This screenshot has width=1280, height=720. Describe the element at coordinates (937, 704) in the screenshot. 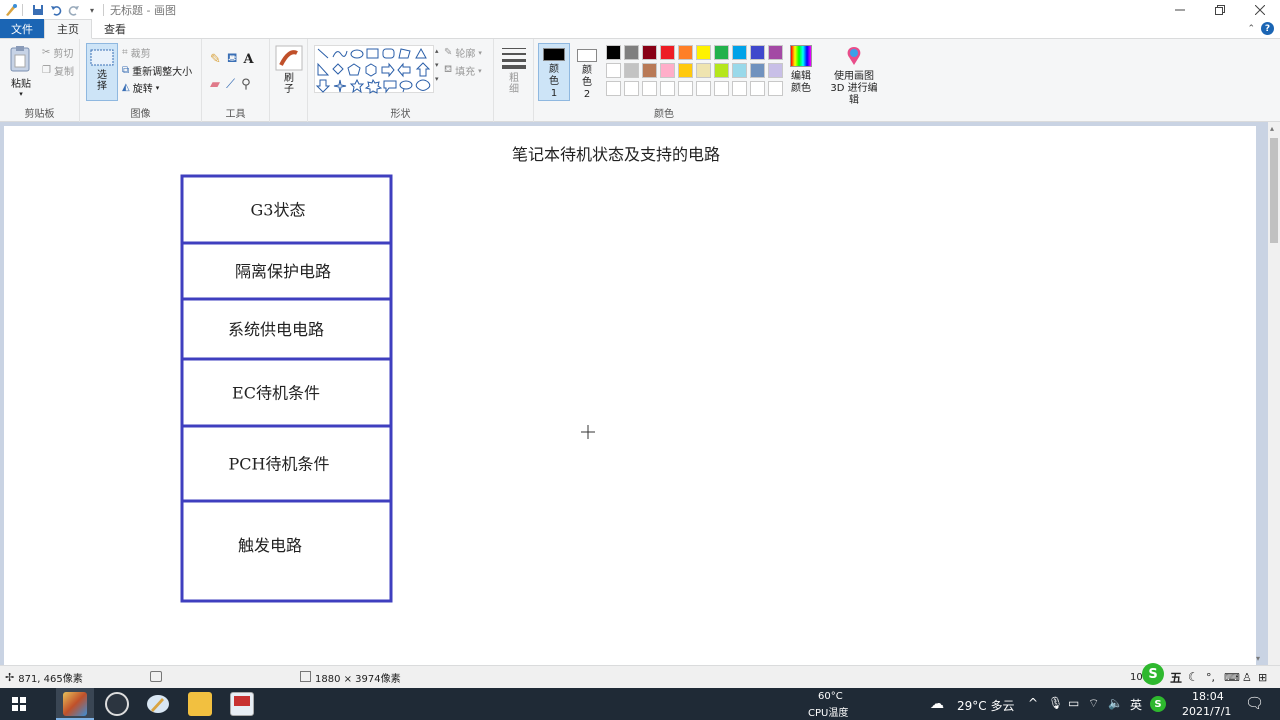

I see `weather-cloud-icon: ☁` at that location.